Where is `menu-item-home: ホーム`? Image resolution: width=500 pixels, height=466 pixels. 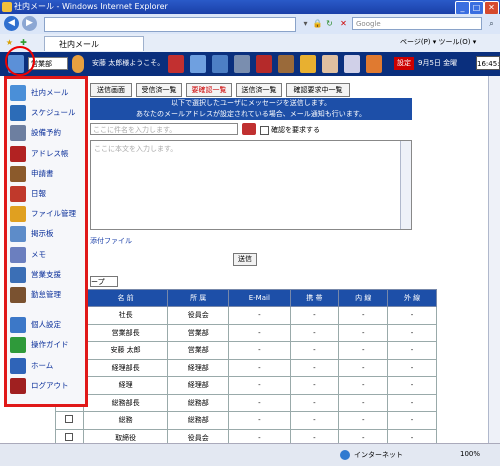
menu-item-home: ホーム is located at coordinates (47, 366).